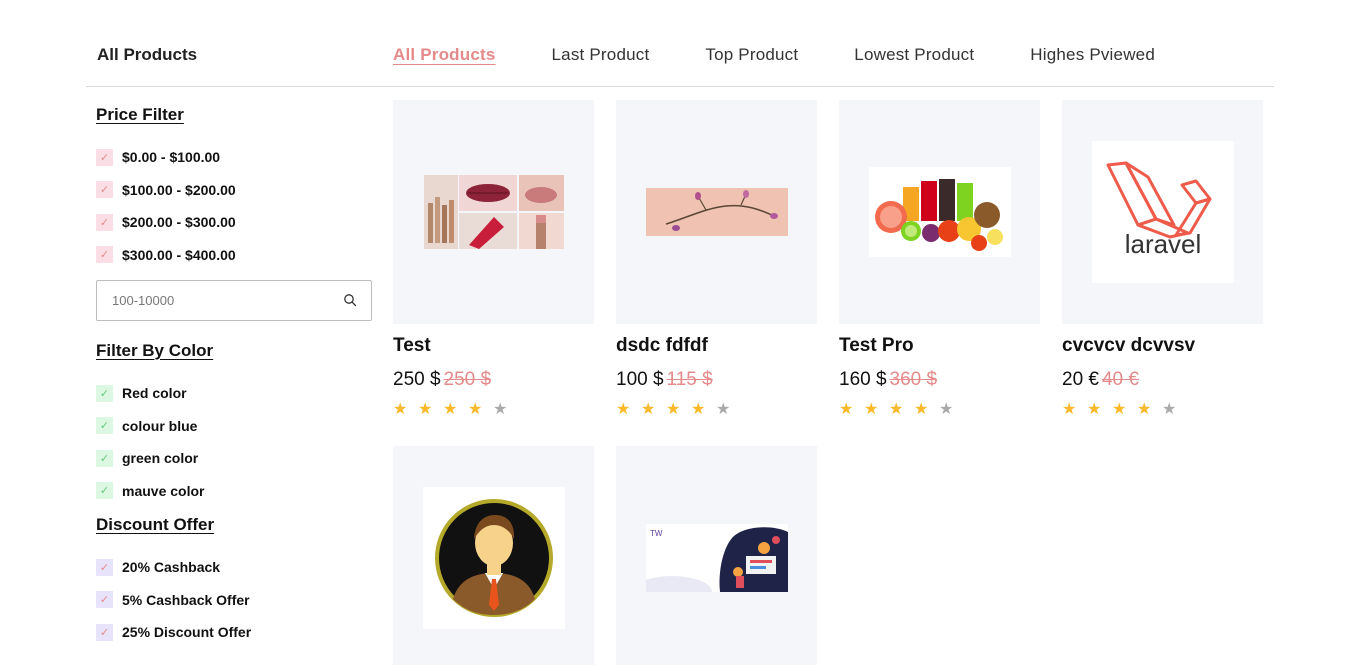 The image size is (1354, 665). What do you see at coordinates (350, 300) in the screenshot?
I see `search-icon` at bounding box center [350, 300].